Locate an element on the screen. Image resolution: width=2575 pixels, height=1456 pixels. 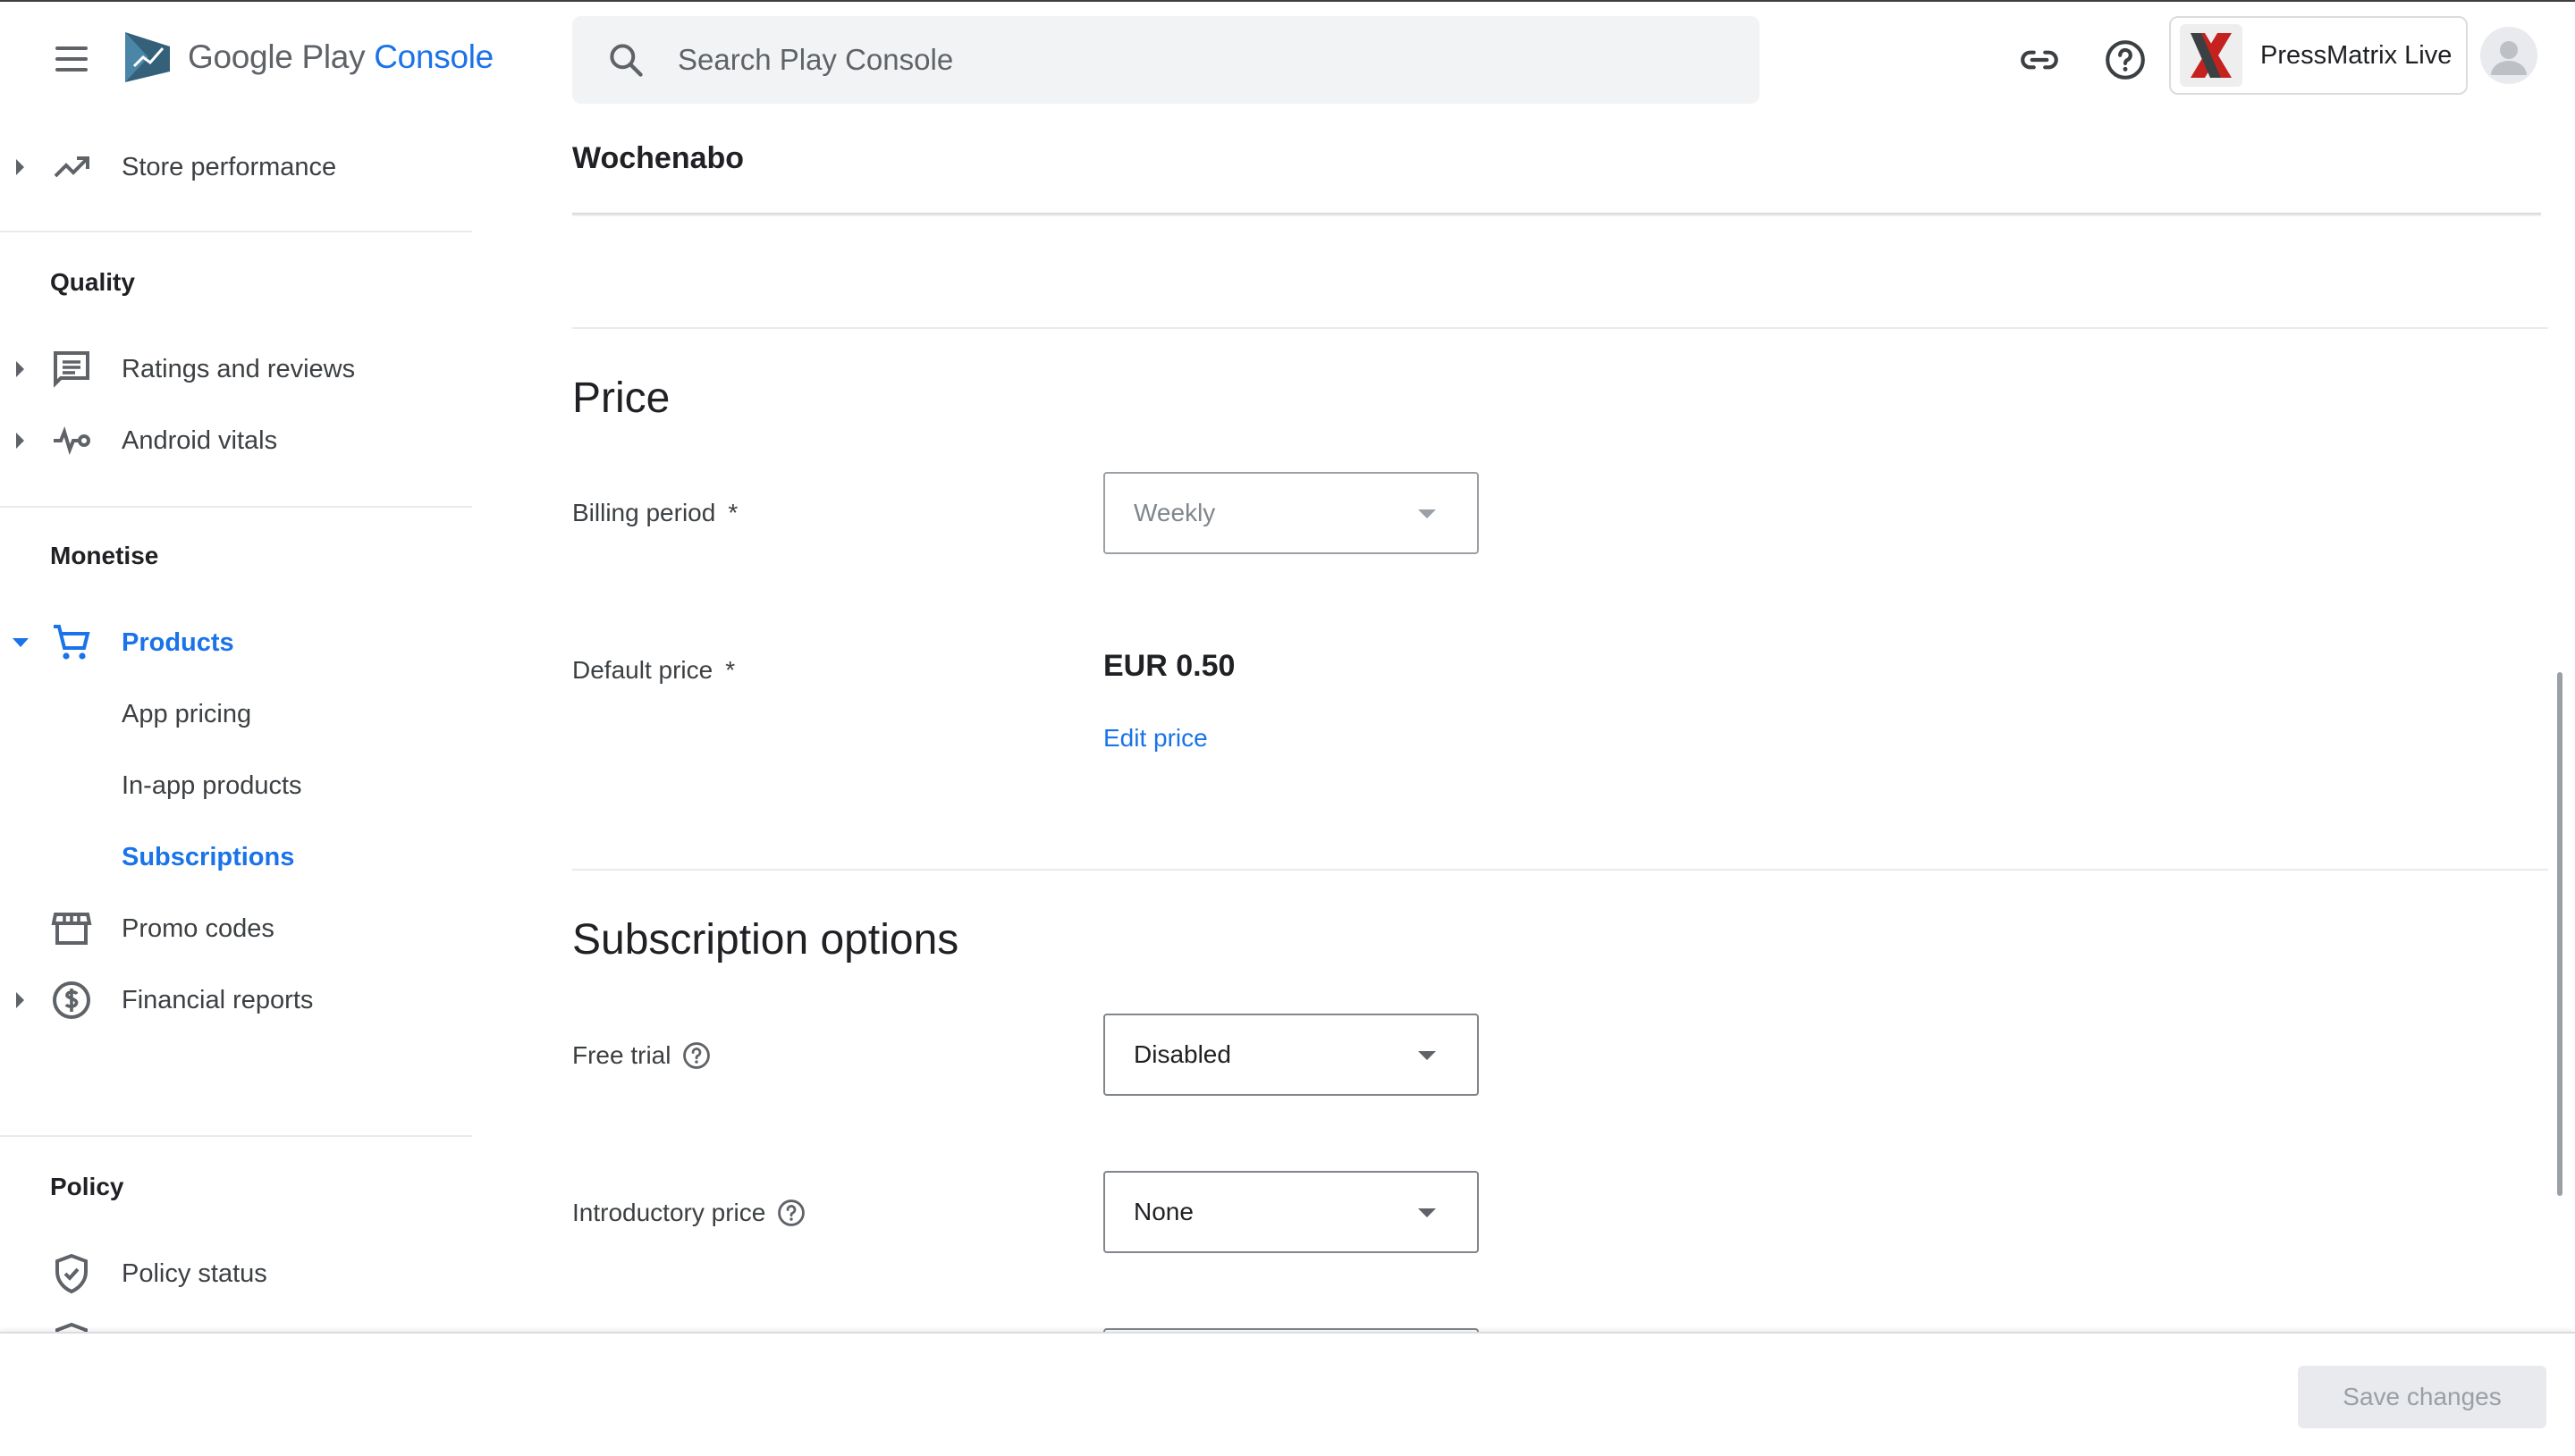
introductory-price-label: Introductory price is located at coordinates (689, 1213).